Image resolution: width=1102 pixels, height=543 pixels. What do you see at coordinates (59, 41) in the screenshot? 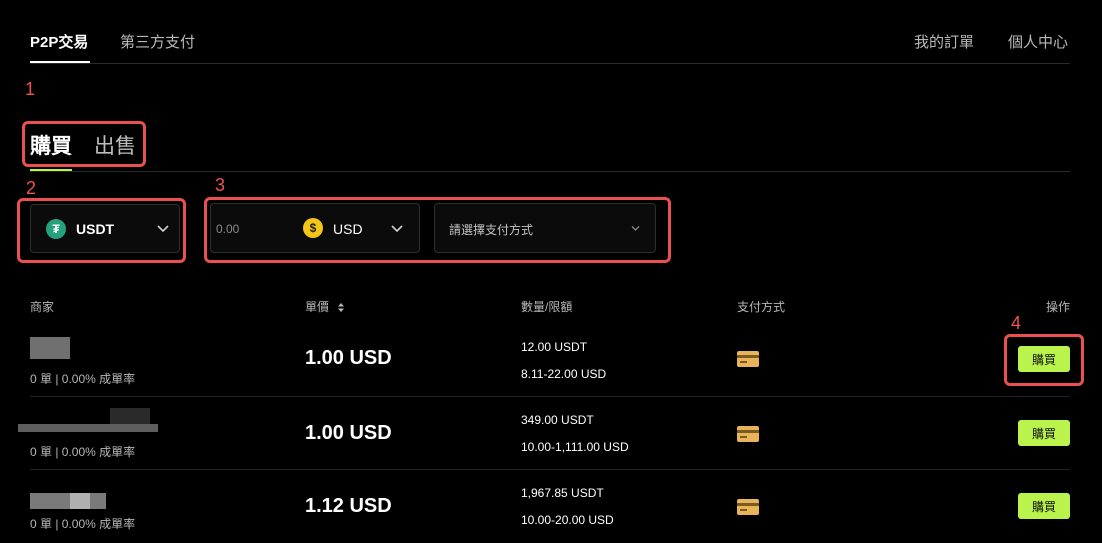
I see `tab-p2p: P2P交易` at bounding box center [59, 41].